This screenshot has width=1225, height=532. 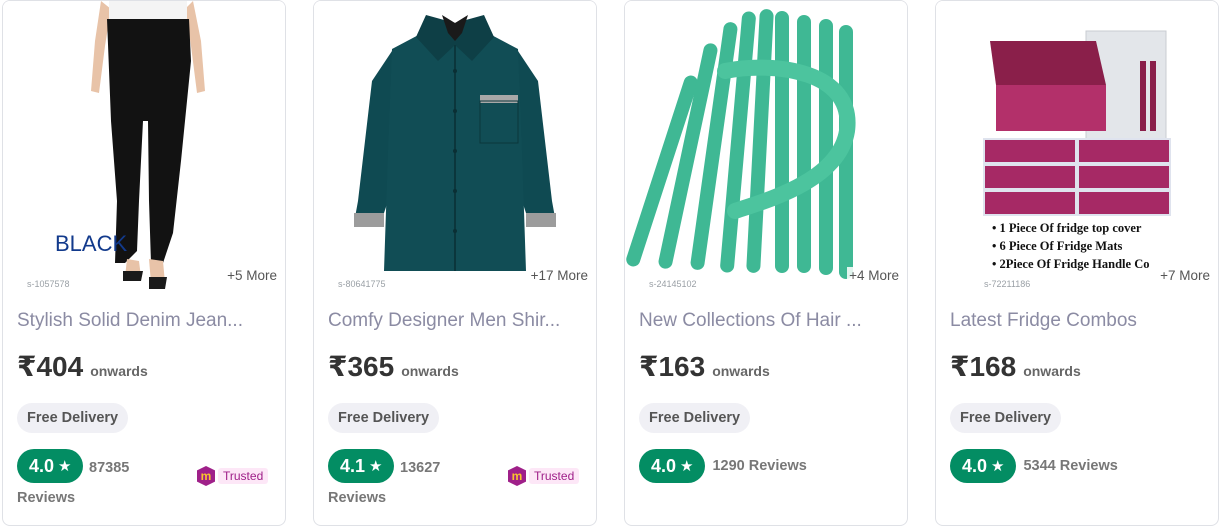 I want to click on more-variants-label: +4 More, so click(x=874, y=275).